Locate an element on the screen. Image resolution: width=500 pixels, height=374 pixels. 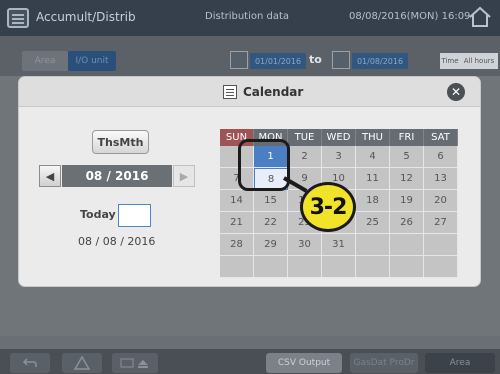
close-icon: ✕ is located at coordinates (456, 92).